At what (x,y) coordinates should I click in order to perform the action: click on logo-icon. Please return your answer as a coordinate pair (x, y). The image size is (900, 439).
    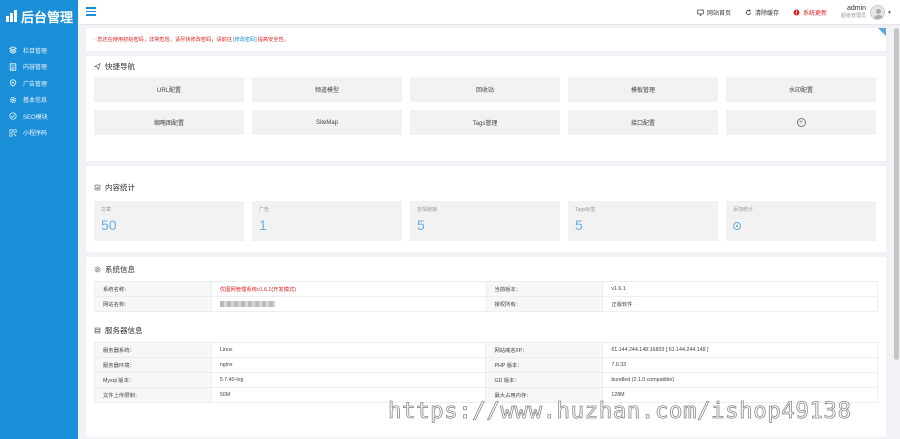
    Looking at the image, I should click on (12, 16).